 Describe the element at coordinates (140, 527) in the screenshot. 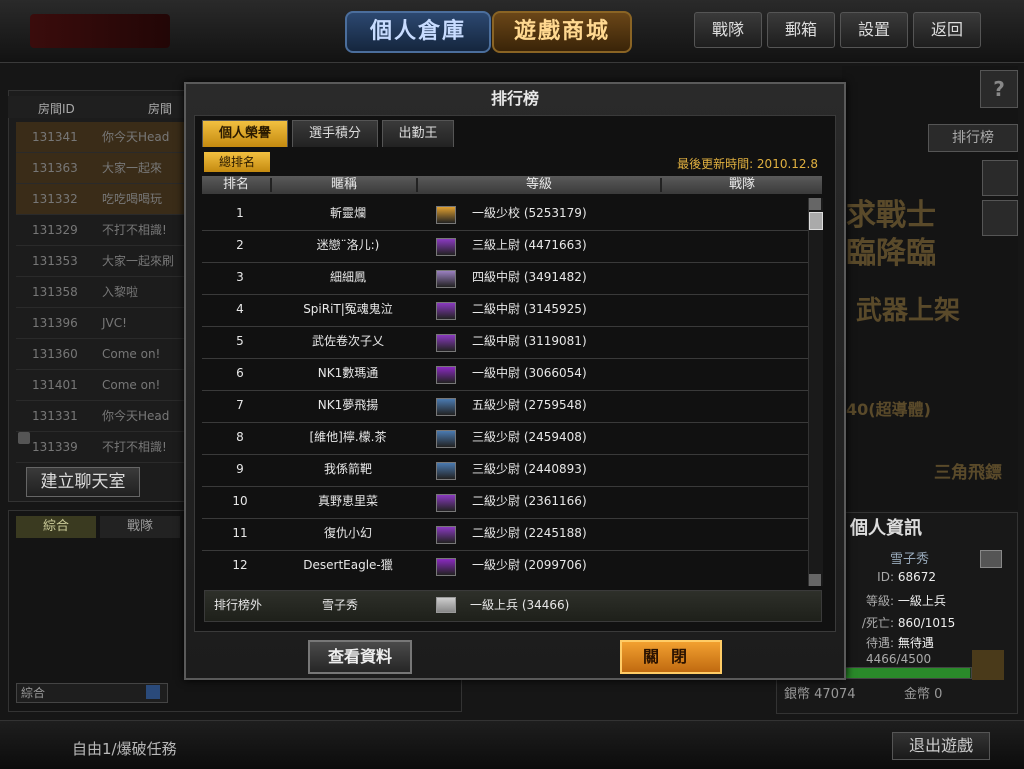

I see `chat-tab-team: 戰隊` at that location.